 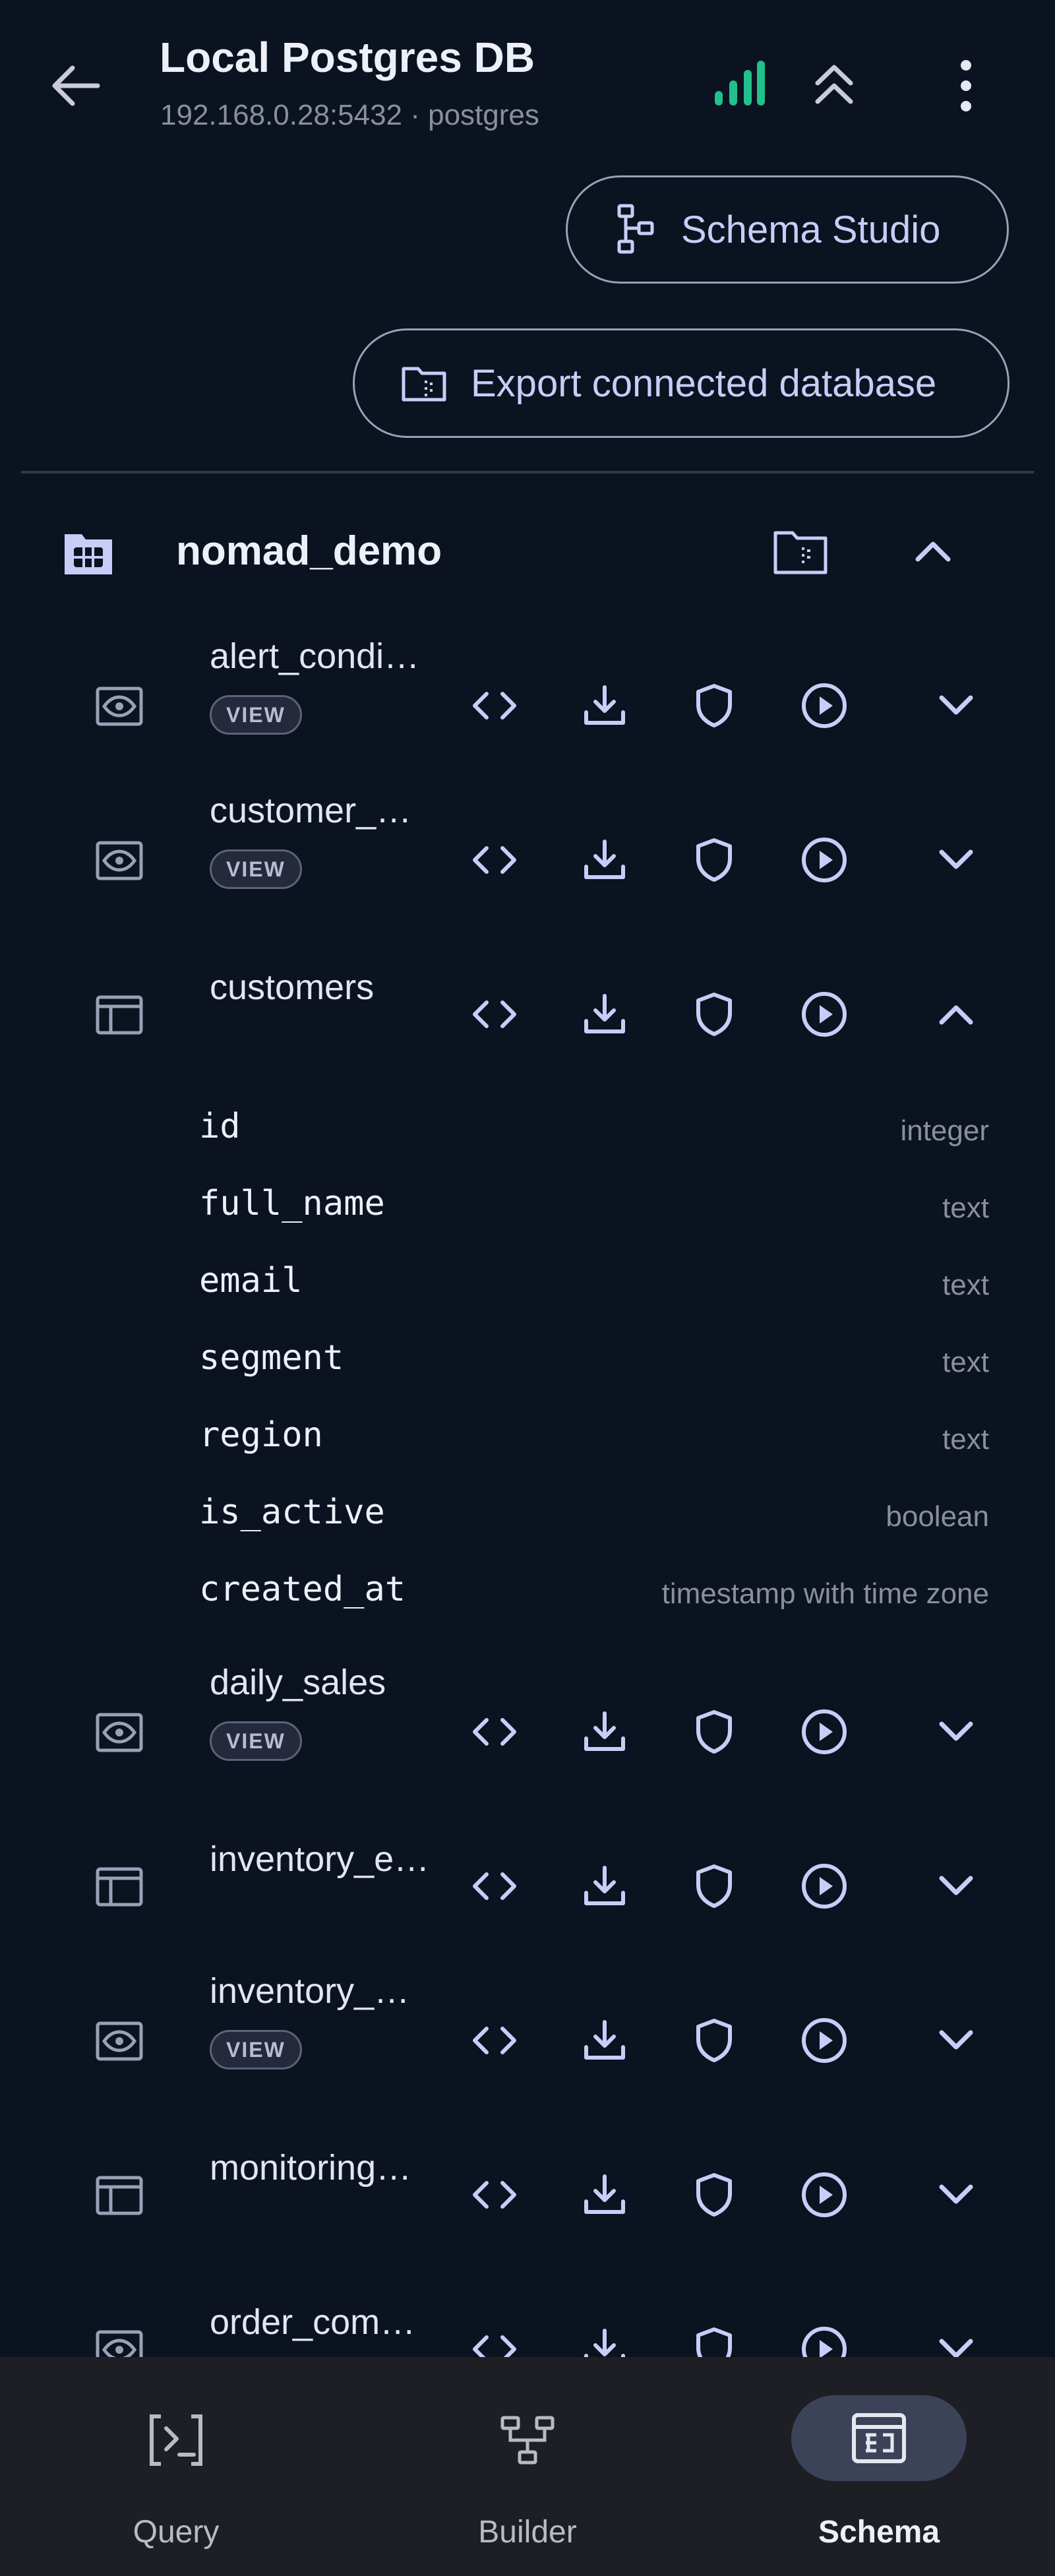 I want to click on nav-query: Query, so click(x=176, y=2466).